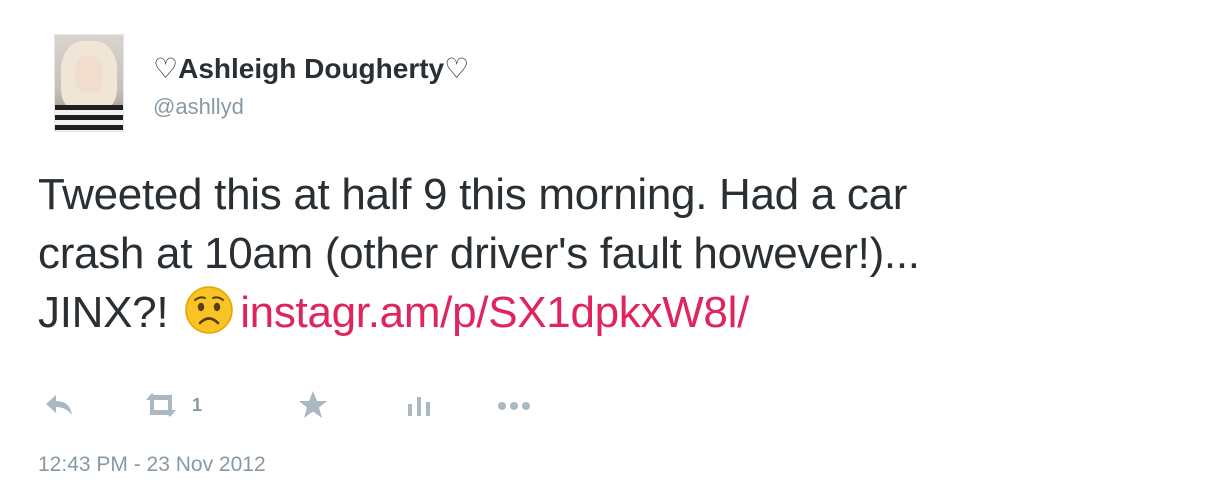  I want to click on display-name: ♡Ashleigh Dougherty♡, so click(311, 68).